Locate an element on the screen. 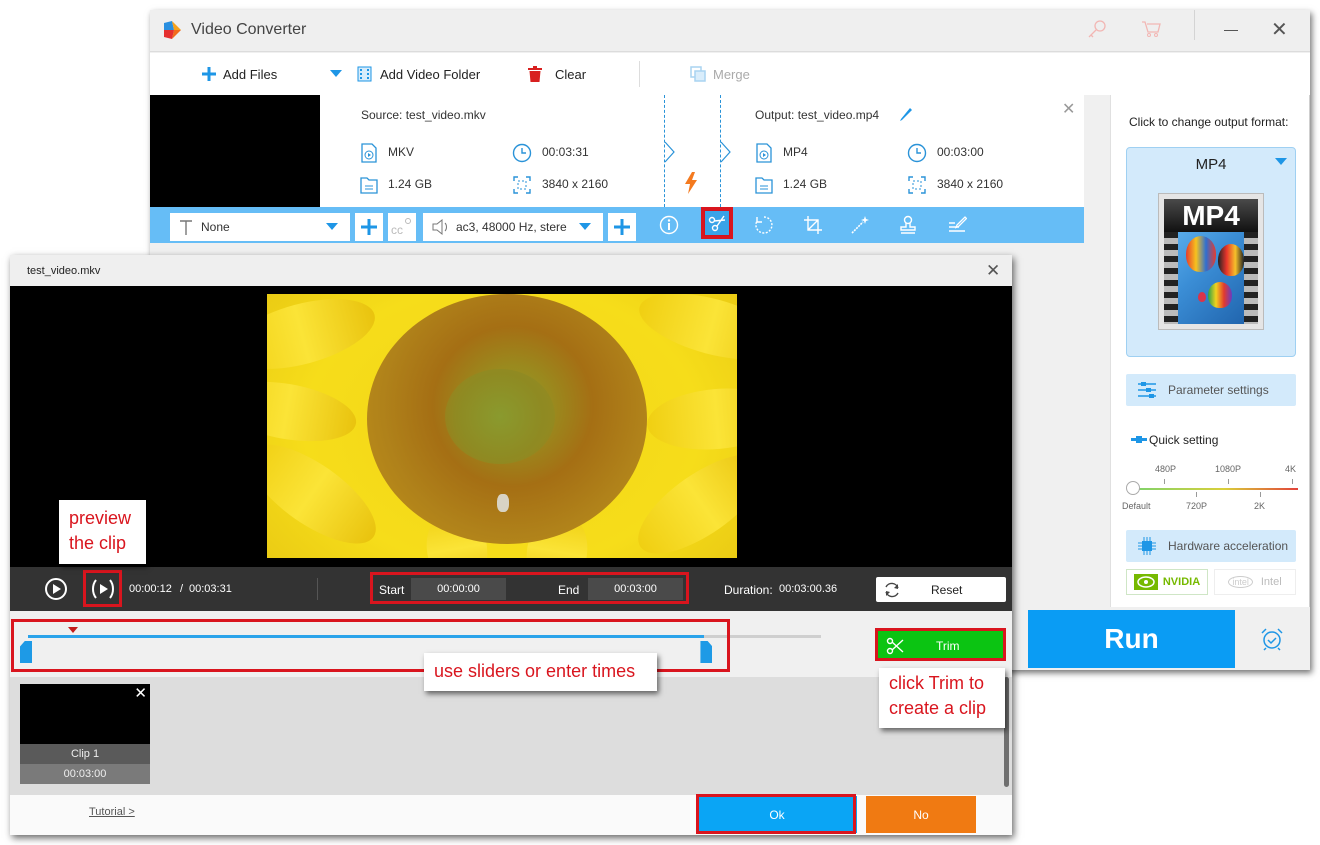 This screenshot has width=1320, height=845. quality-tick-label: Default is located at coordinates (1136, 506).